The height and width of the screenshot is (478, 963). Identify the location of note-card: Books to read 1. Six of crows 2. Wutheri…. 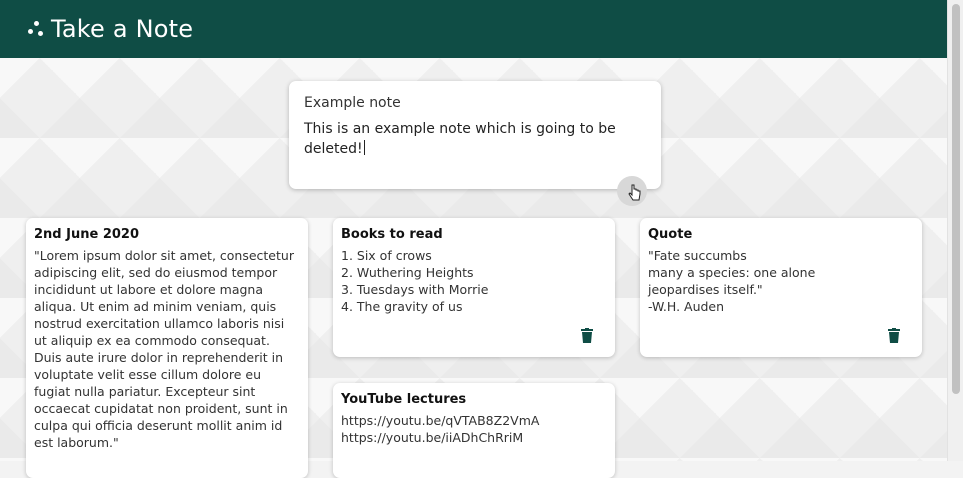
(474, 287).